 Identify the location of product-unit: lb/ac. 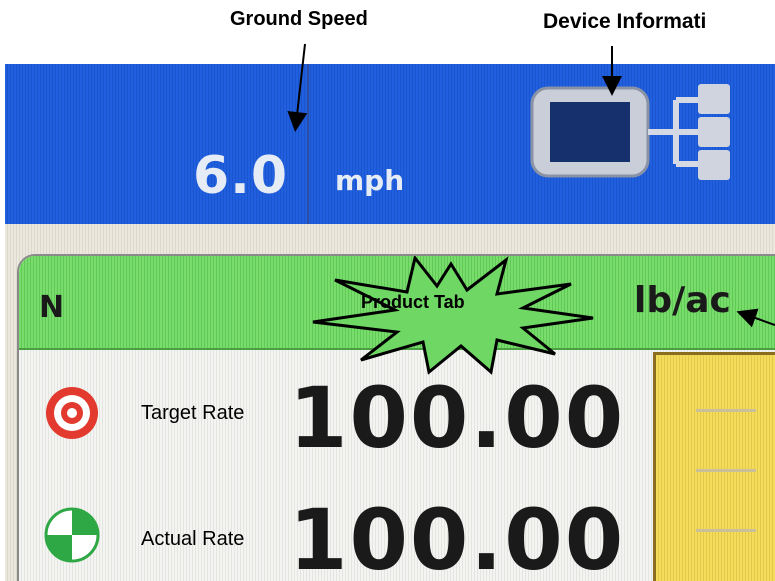
(682, 300).